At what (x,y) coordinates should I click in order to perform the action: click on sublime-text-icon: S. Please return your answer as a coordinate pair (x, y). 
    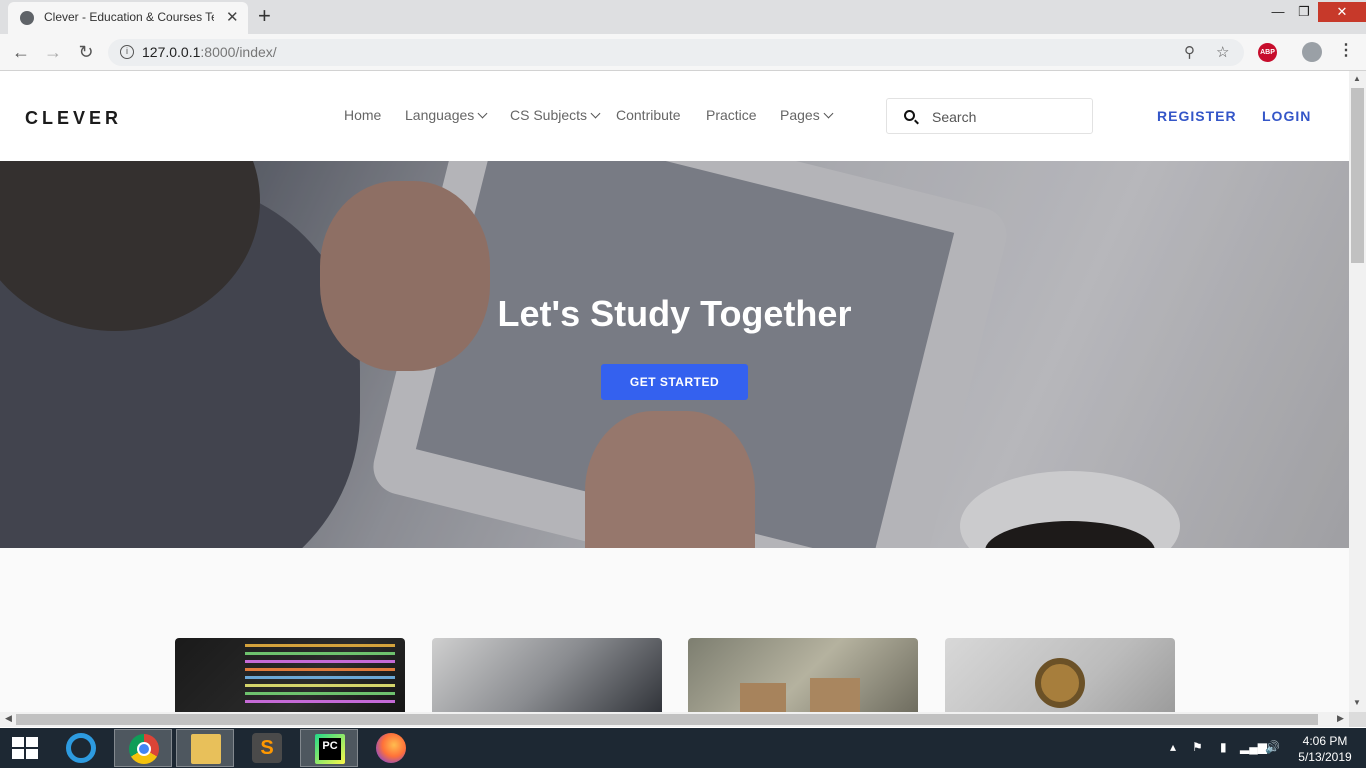
    Looking at the image, I should click on (267, 748).